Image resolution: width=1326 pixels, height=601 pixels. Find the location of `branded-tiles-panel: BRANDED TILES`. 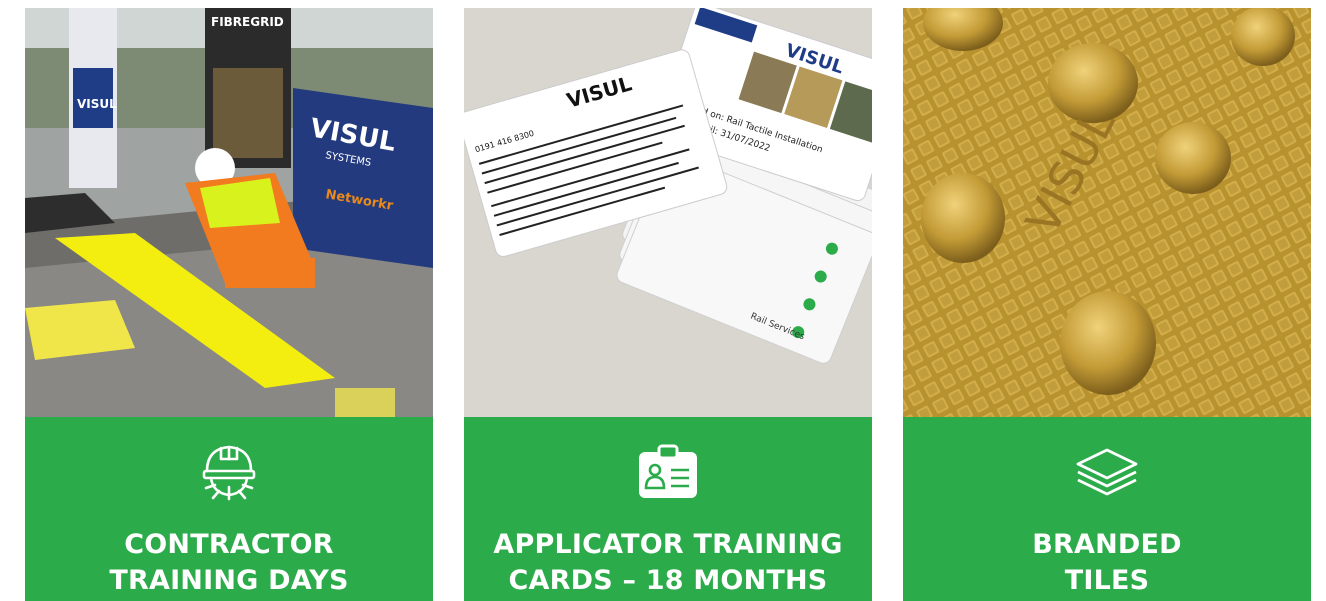

branded-tiles-panel: BRANDED TILES is located at coordinates (1107, 509).